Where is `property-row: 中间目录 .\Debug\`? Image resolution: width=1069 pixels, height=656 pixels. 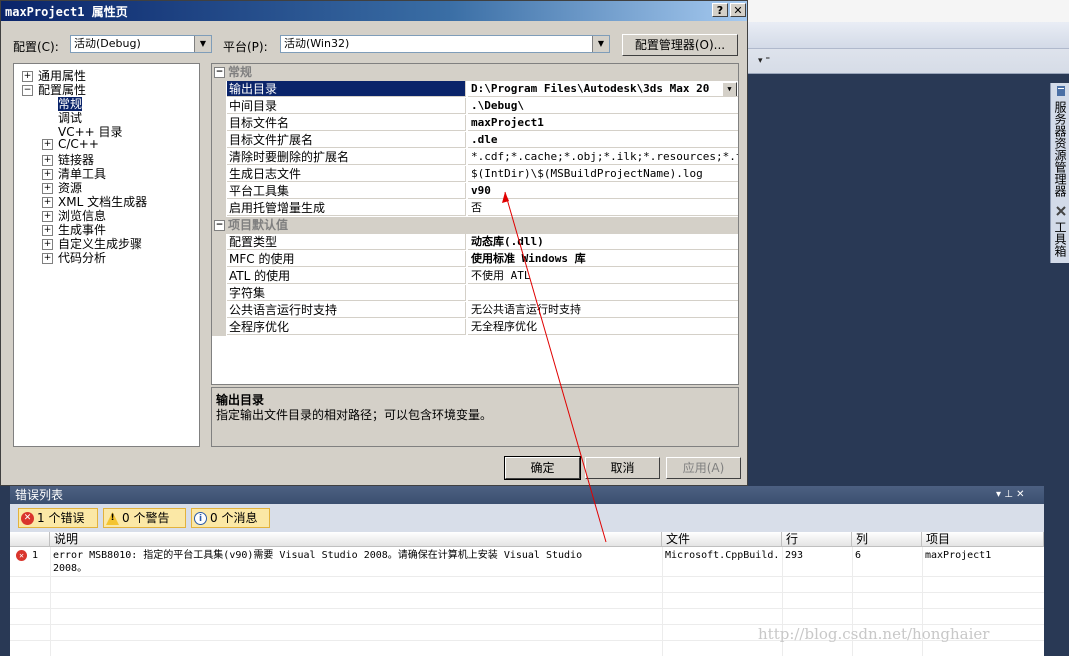 property-row: 中间目录 .\Debug\ is located at coordinates (475, 106).